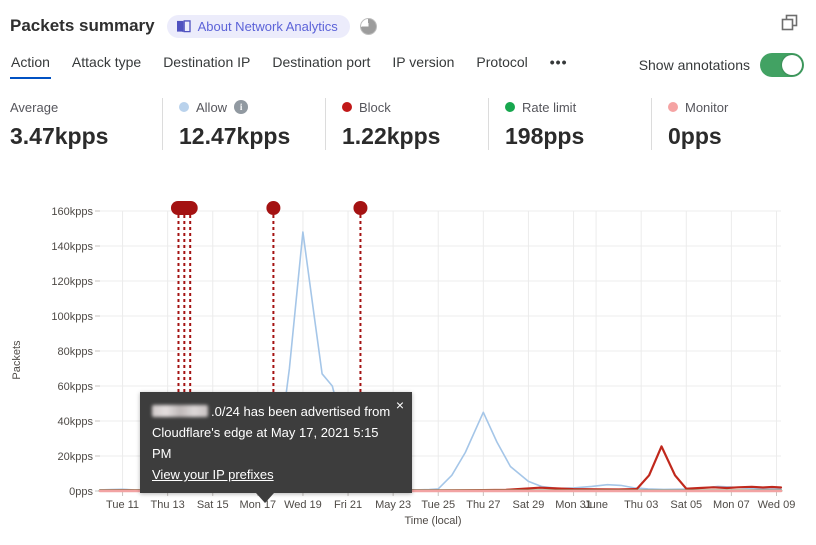 The height and width of the screenshot is (545, 816). I want to click on stat-average: Average 3.47kpps, so click(86, 124).